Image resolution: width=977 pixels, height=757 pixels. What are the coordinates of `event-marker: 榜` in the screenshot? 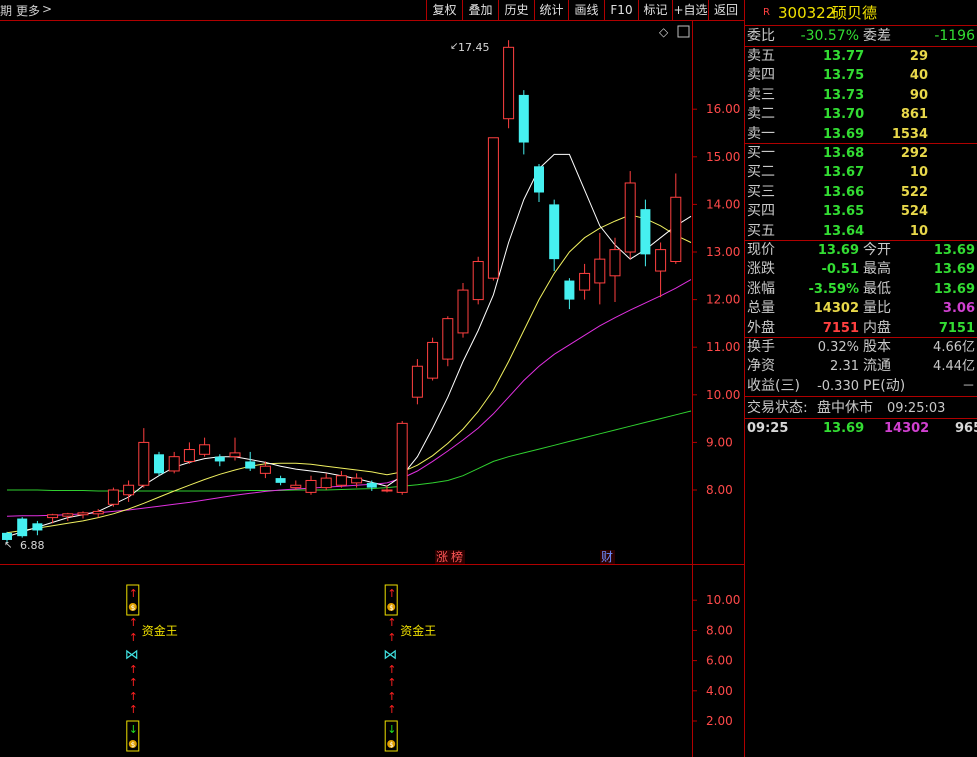 It's located at (457, 556).